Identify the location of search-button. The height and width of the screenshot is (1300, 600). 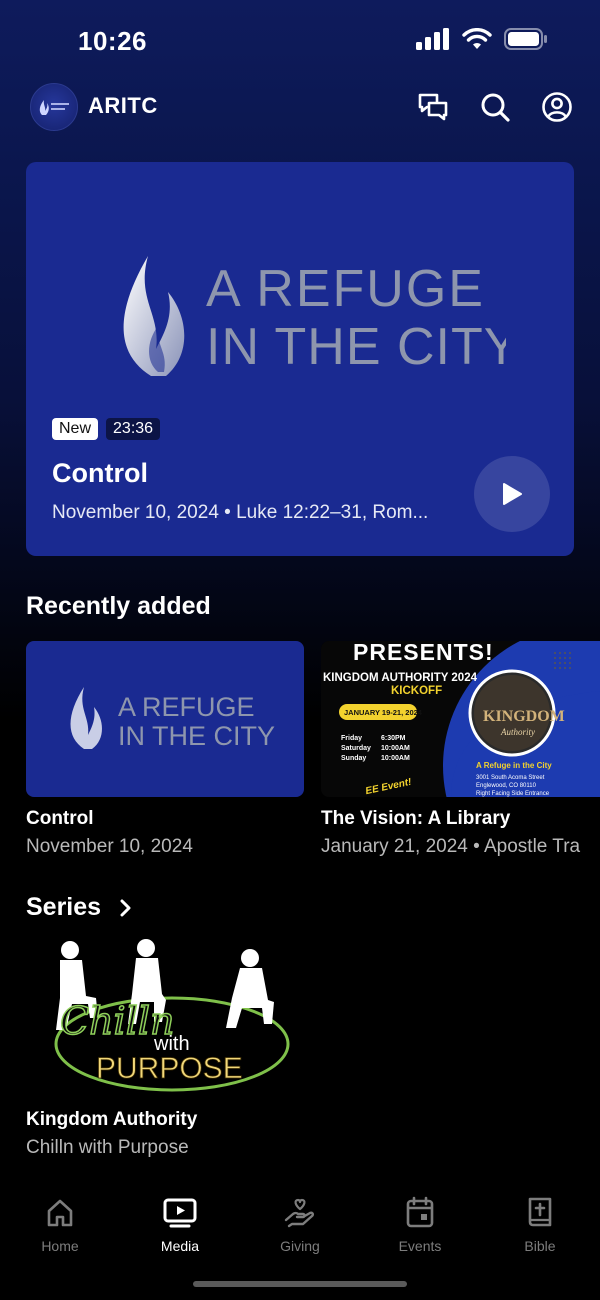
(495, 107).